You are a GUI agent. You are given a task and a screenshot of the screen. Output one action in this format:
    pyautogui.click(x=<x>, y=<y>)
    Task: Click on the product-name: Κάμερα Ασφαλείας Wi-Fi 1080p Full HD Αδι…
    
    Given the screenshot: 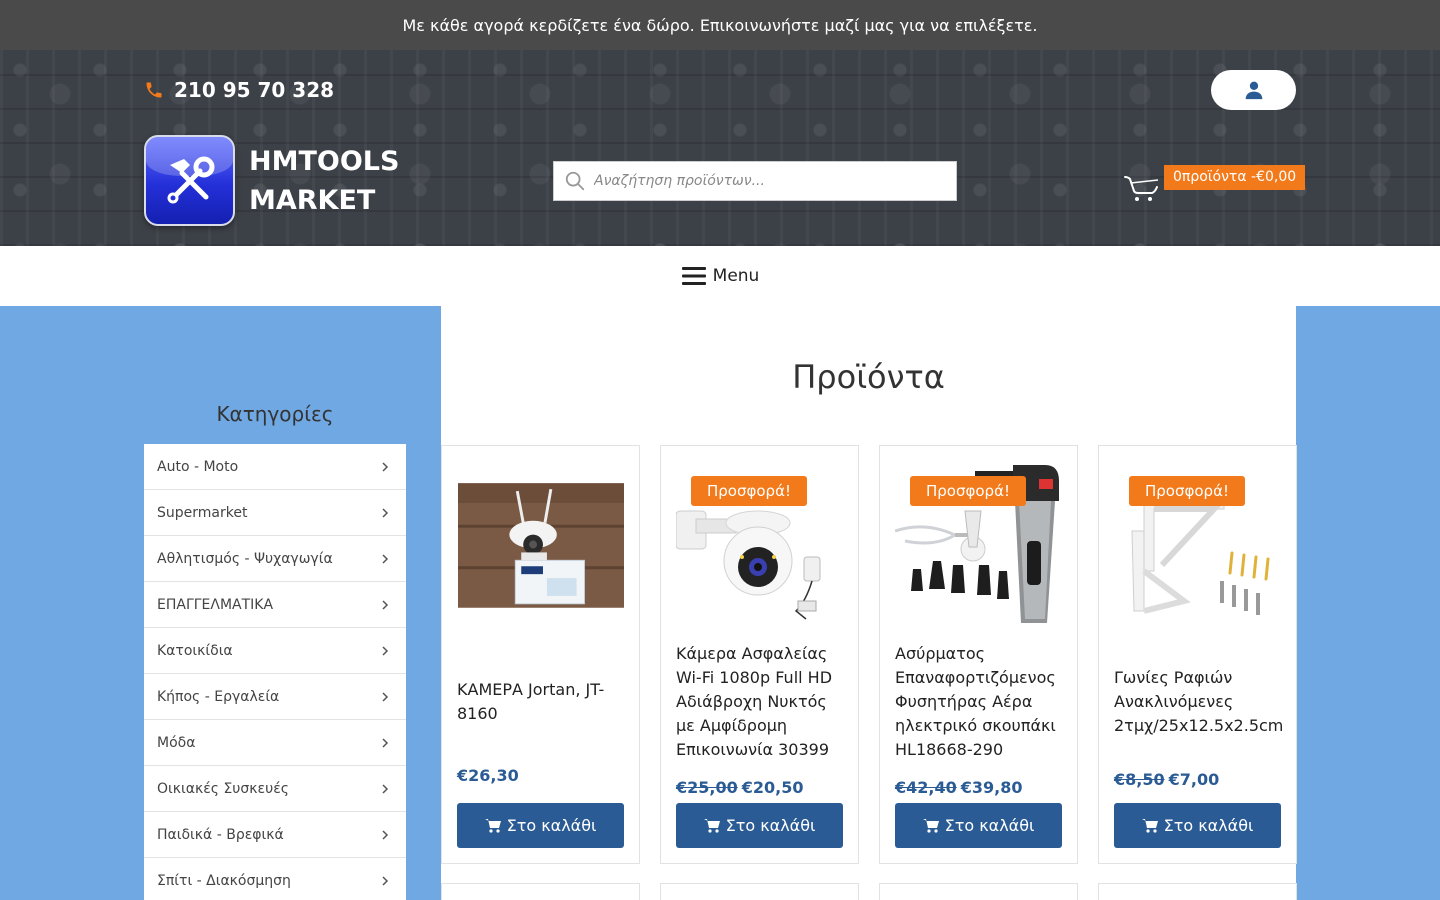 What is the action you would take?
    pyautogui.click(x=761, y=702)
    